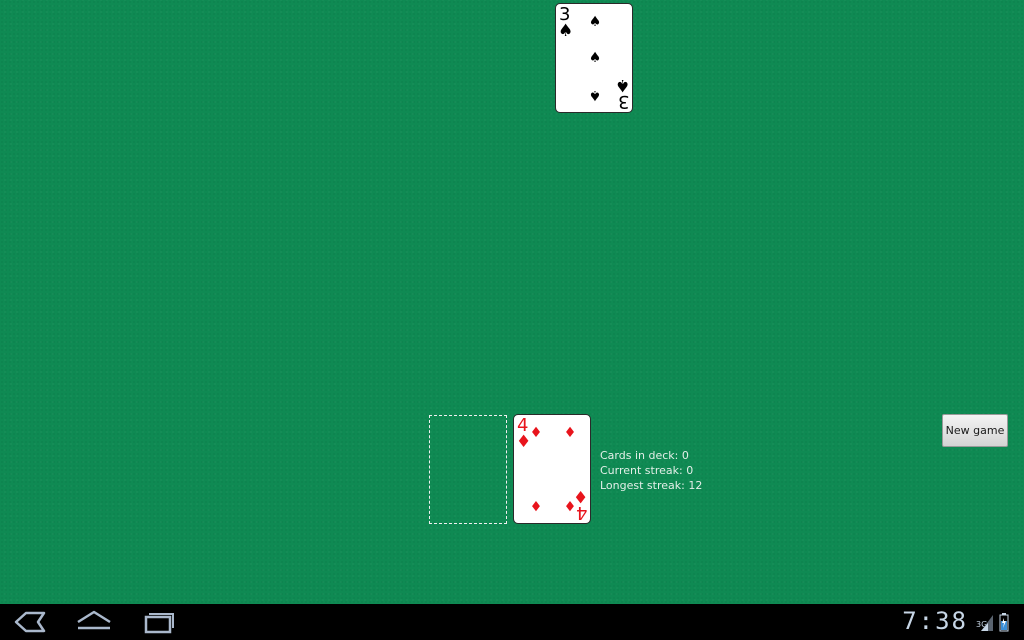 This screenshot has width=1024, height=640. What do you see at coordinates (581, 512) in the screenshot?
I see `card-rank-bottom: 4` at bounding box center [581, 512].